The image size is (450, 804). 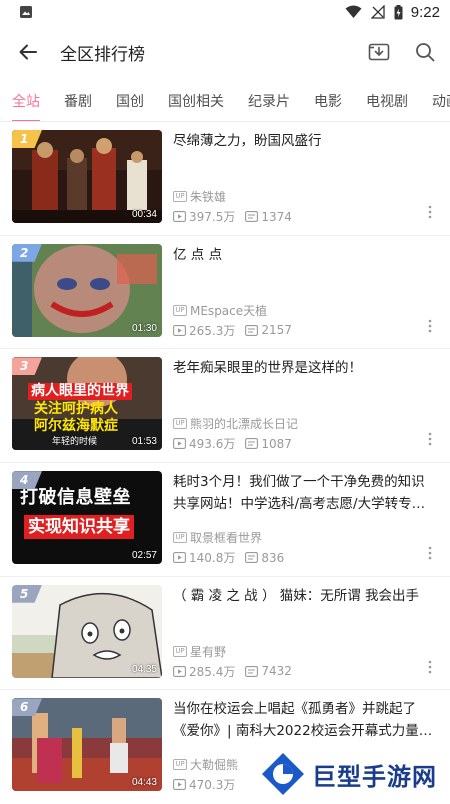 What do you see at coordinates (296, 595) in the screenshot?
I see `video-title: （ 霸 凌 之 战 ） 猫妹：无所谓 我会出手` at bounding box center [296, 595].